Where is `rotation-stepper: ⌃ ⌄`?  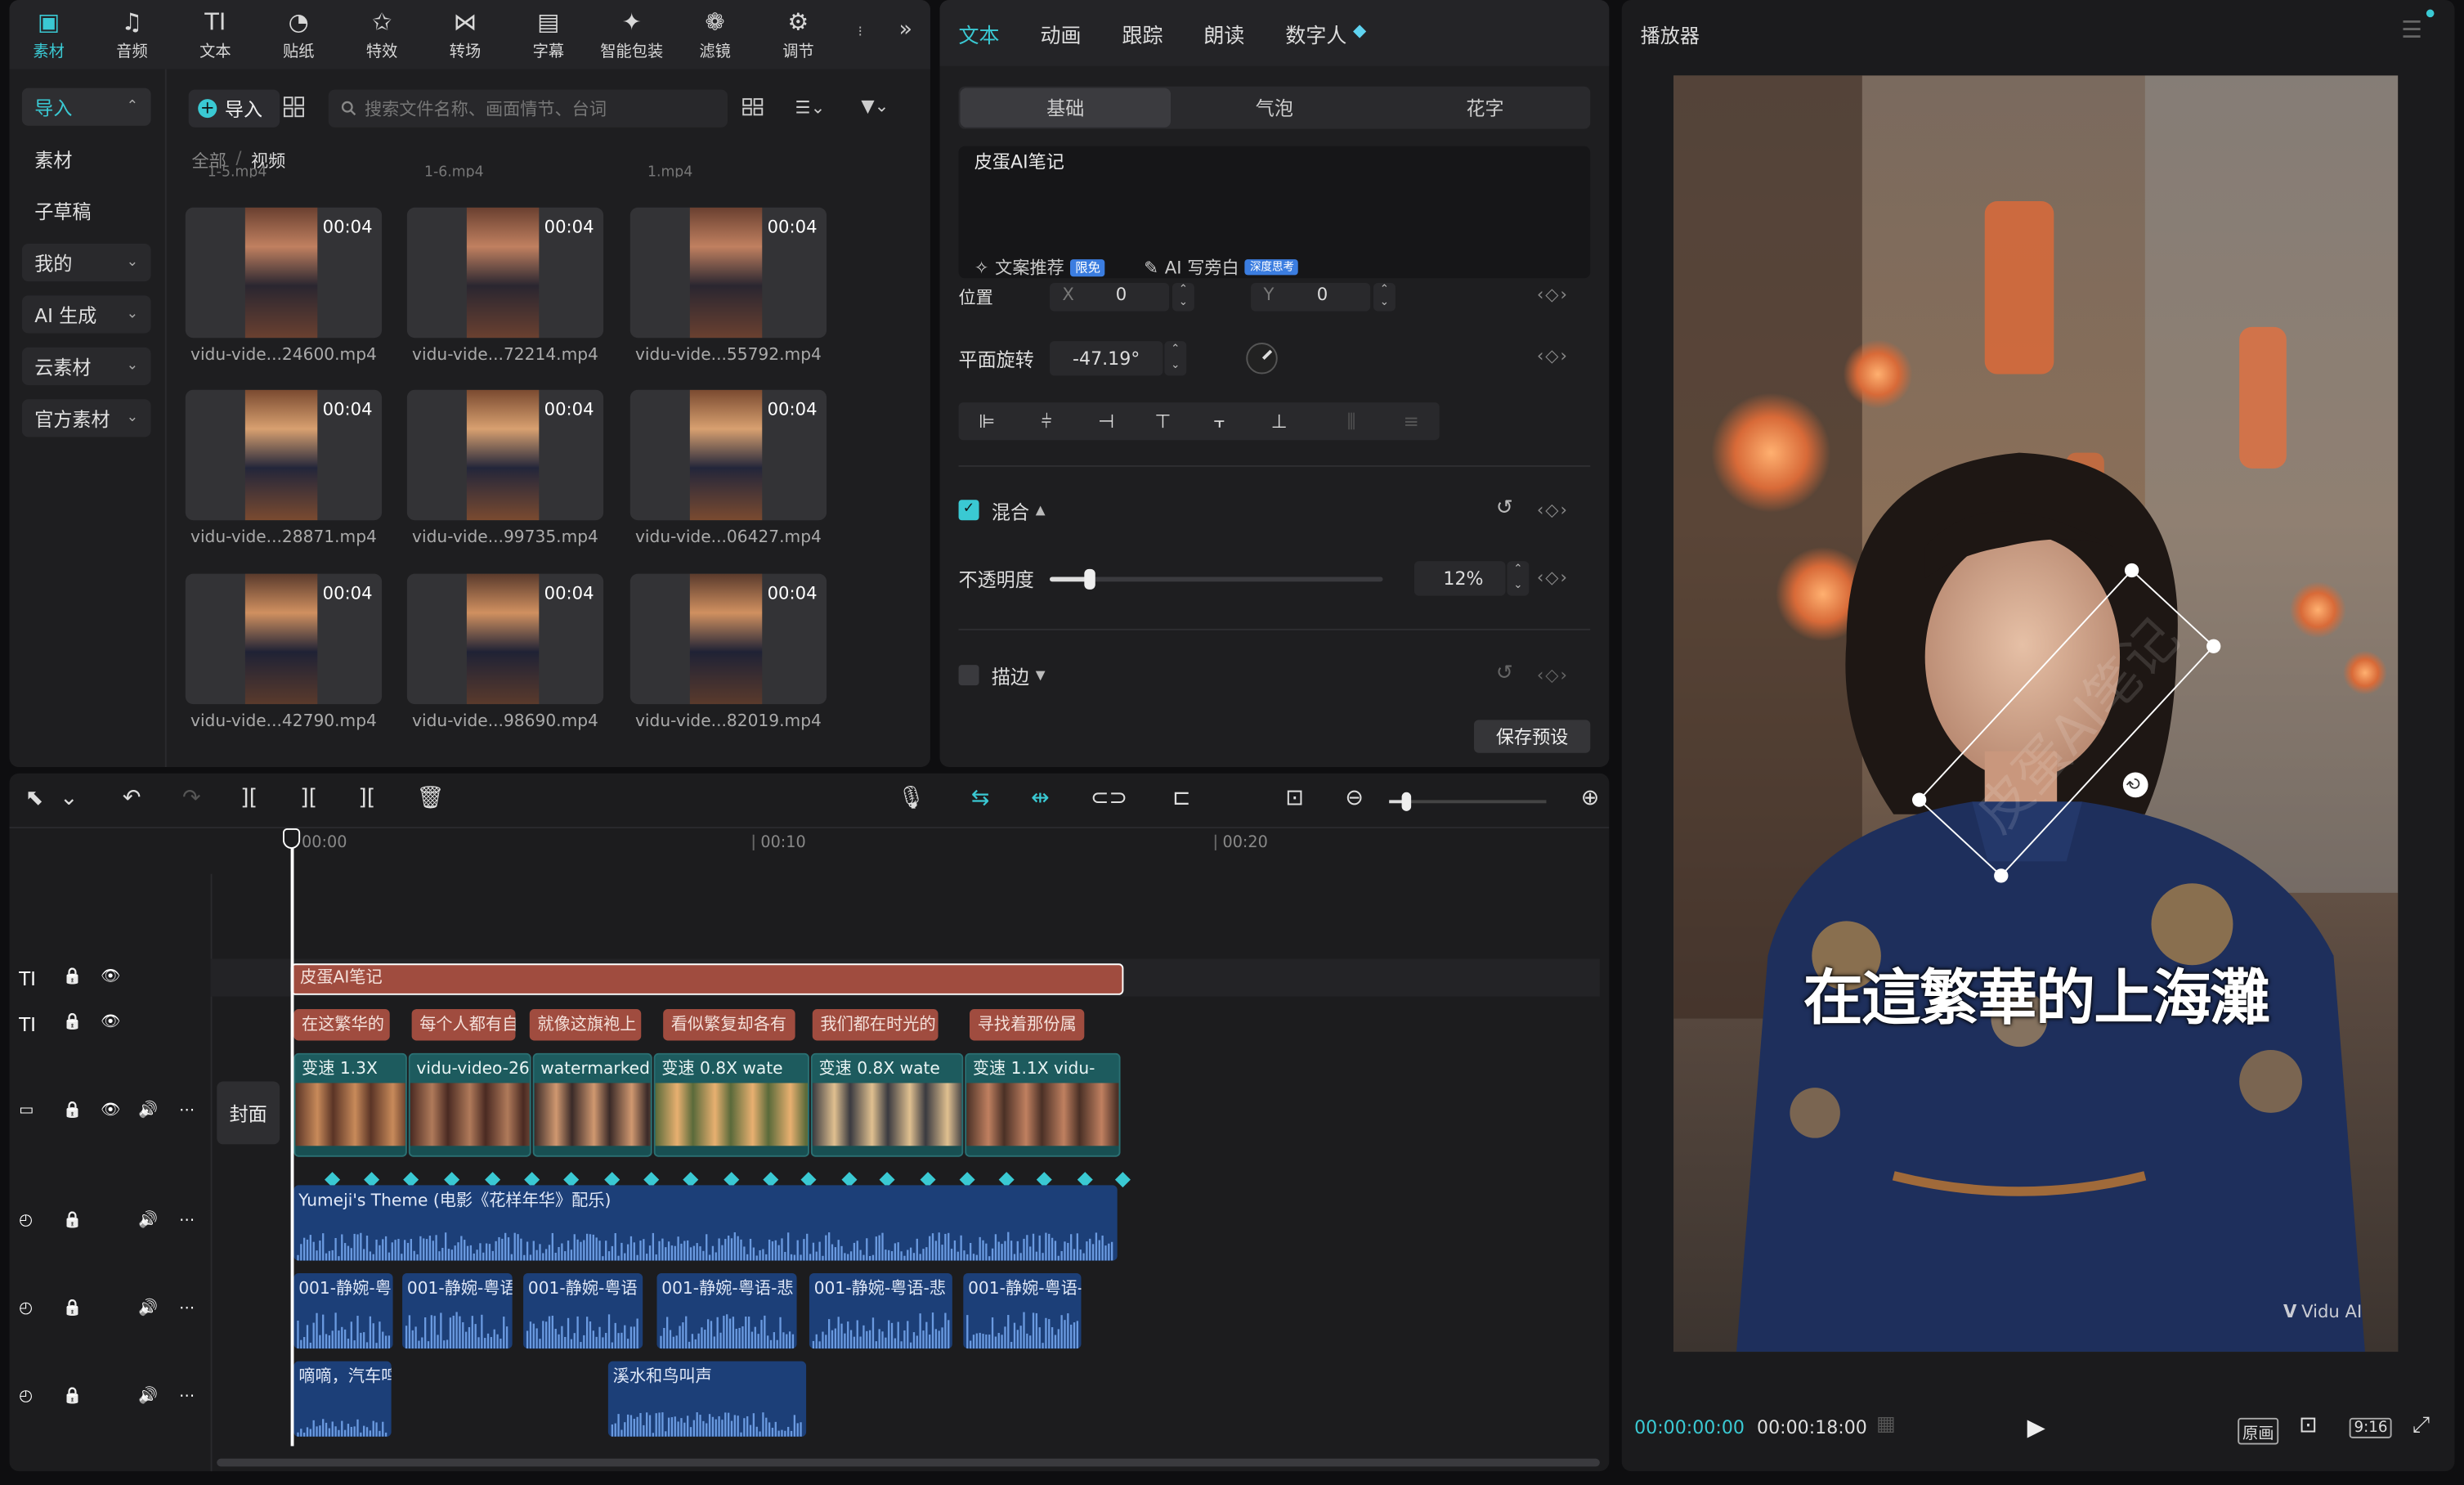 rotation-stepper: ⌃ ⌄ is located at coordinates (1175, 358).